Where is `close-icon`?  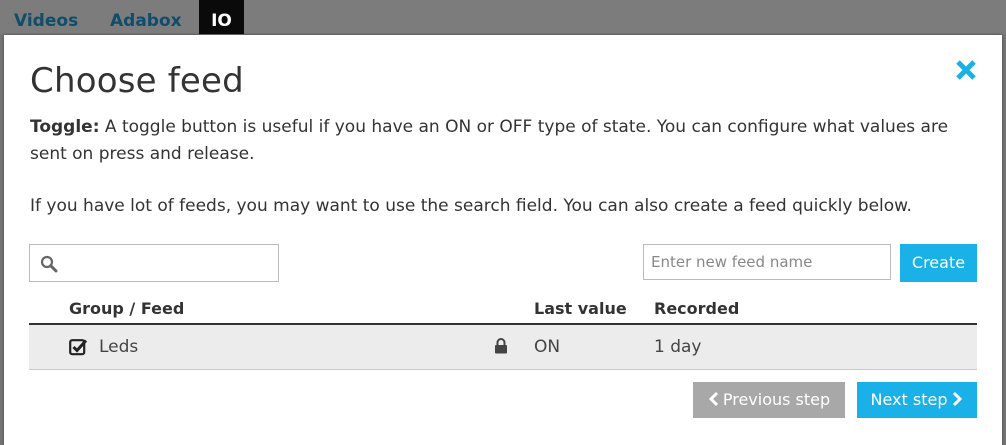 close-icon is located at coordinates (966, 70).